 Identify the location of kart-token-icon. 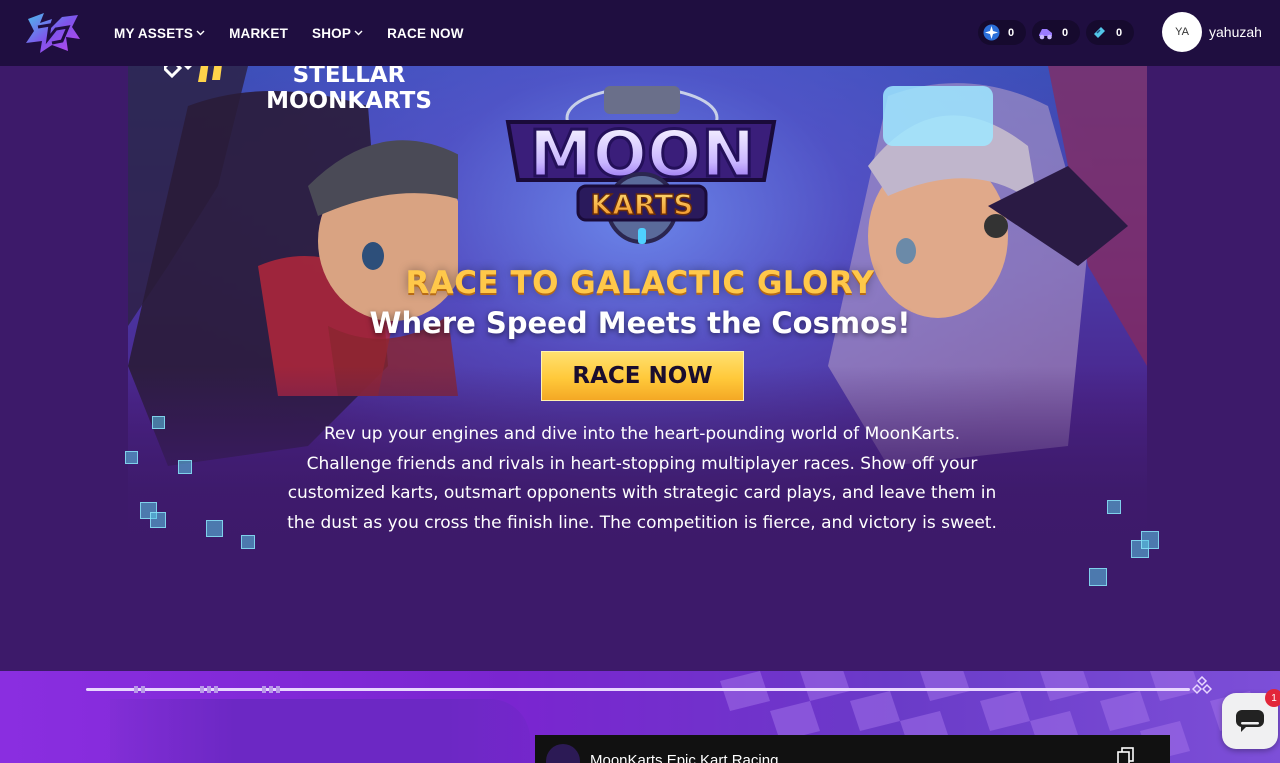
(1045, 34).